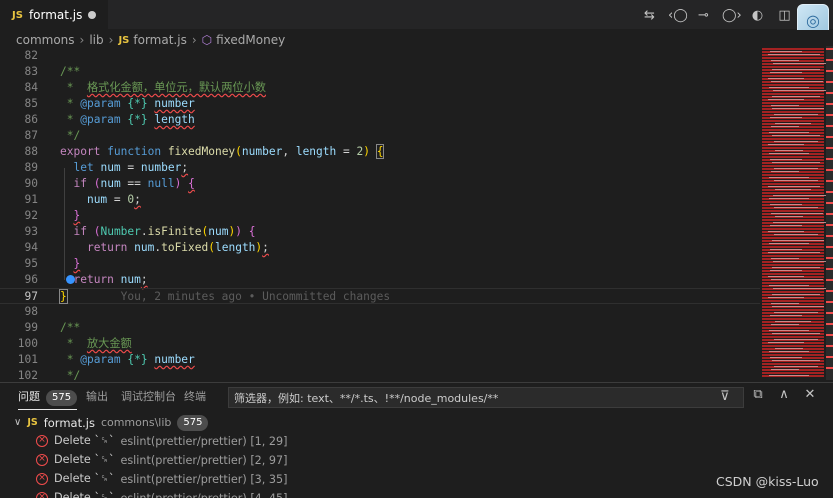  What do you see at coordinates (380, 72) in the screenshot?
I see `code-line: 83 /**` at bounding box center [380, 72].